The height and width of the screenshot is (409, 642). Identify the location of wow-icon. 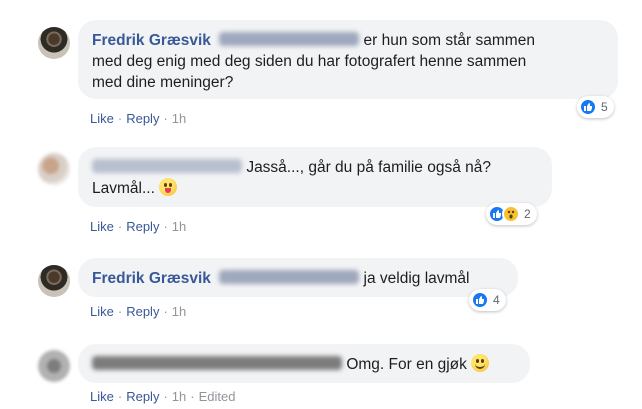
(511, 214).